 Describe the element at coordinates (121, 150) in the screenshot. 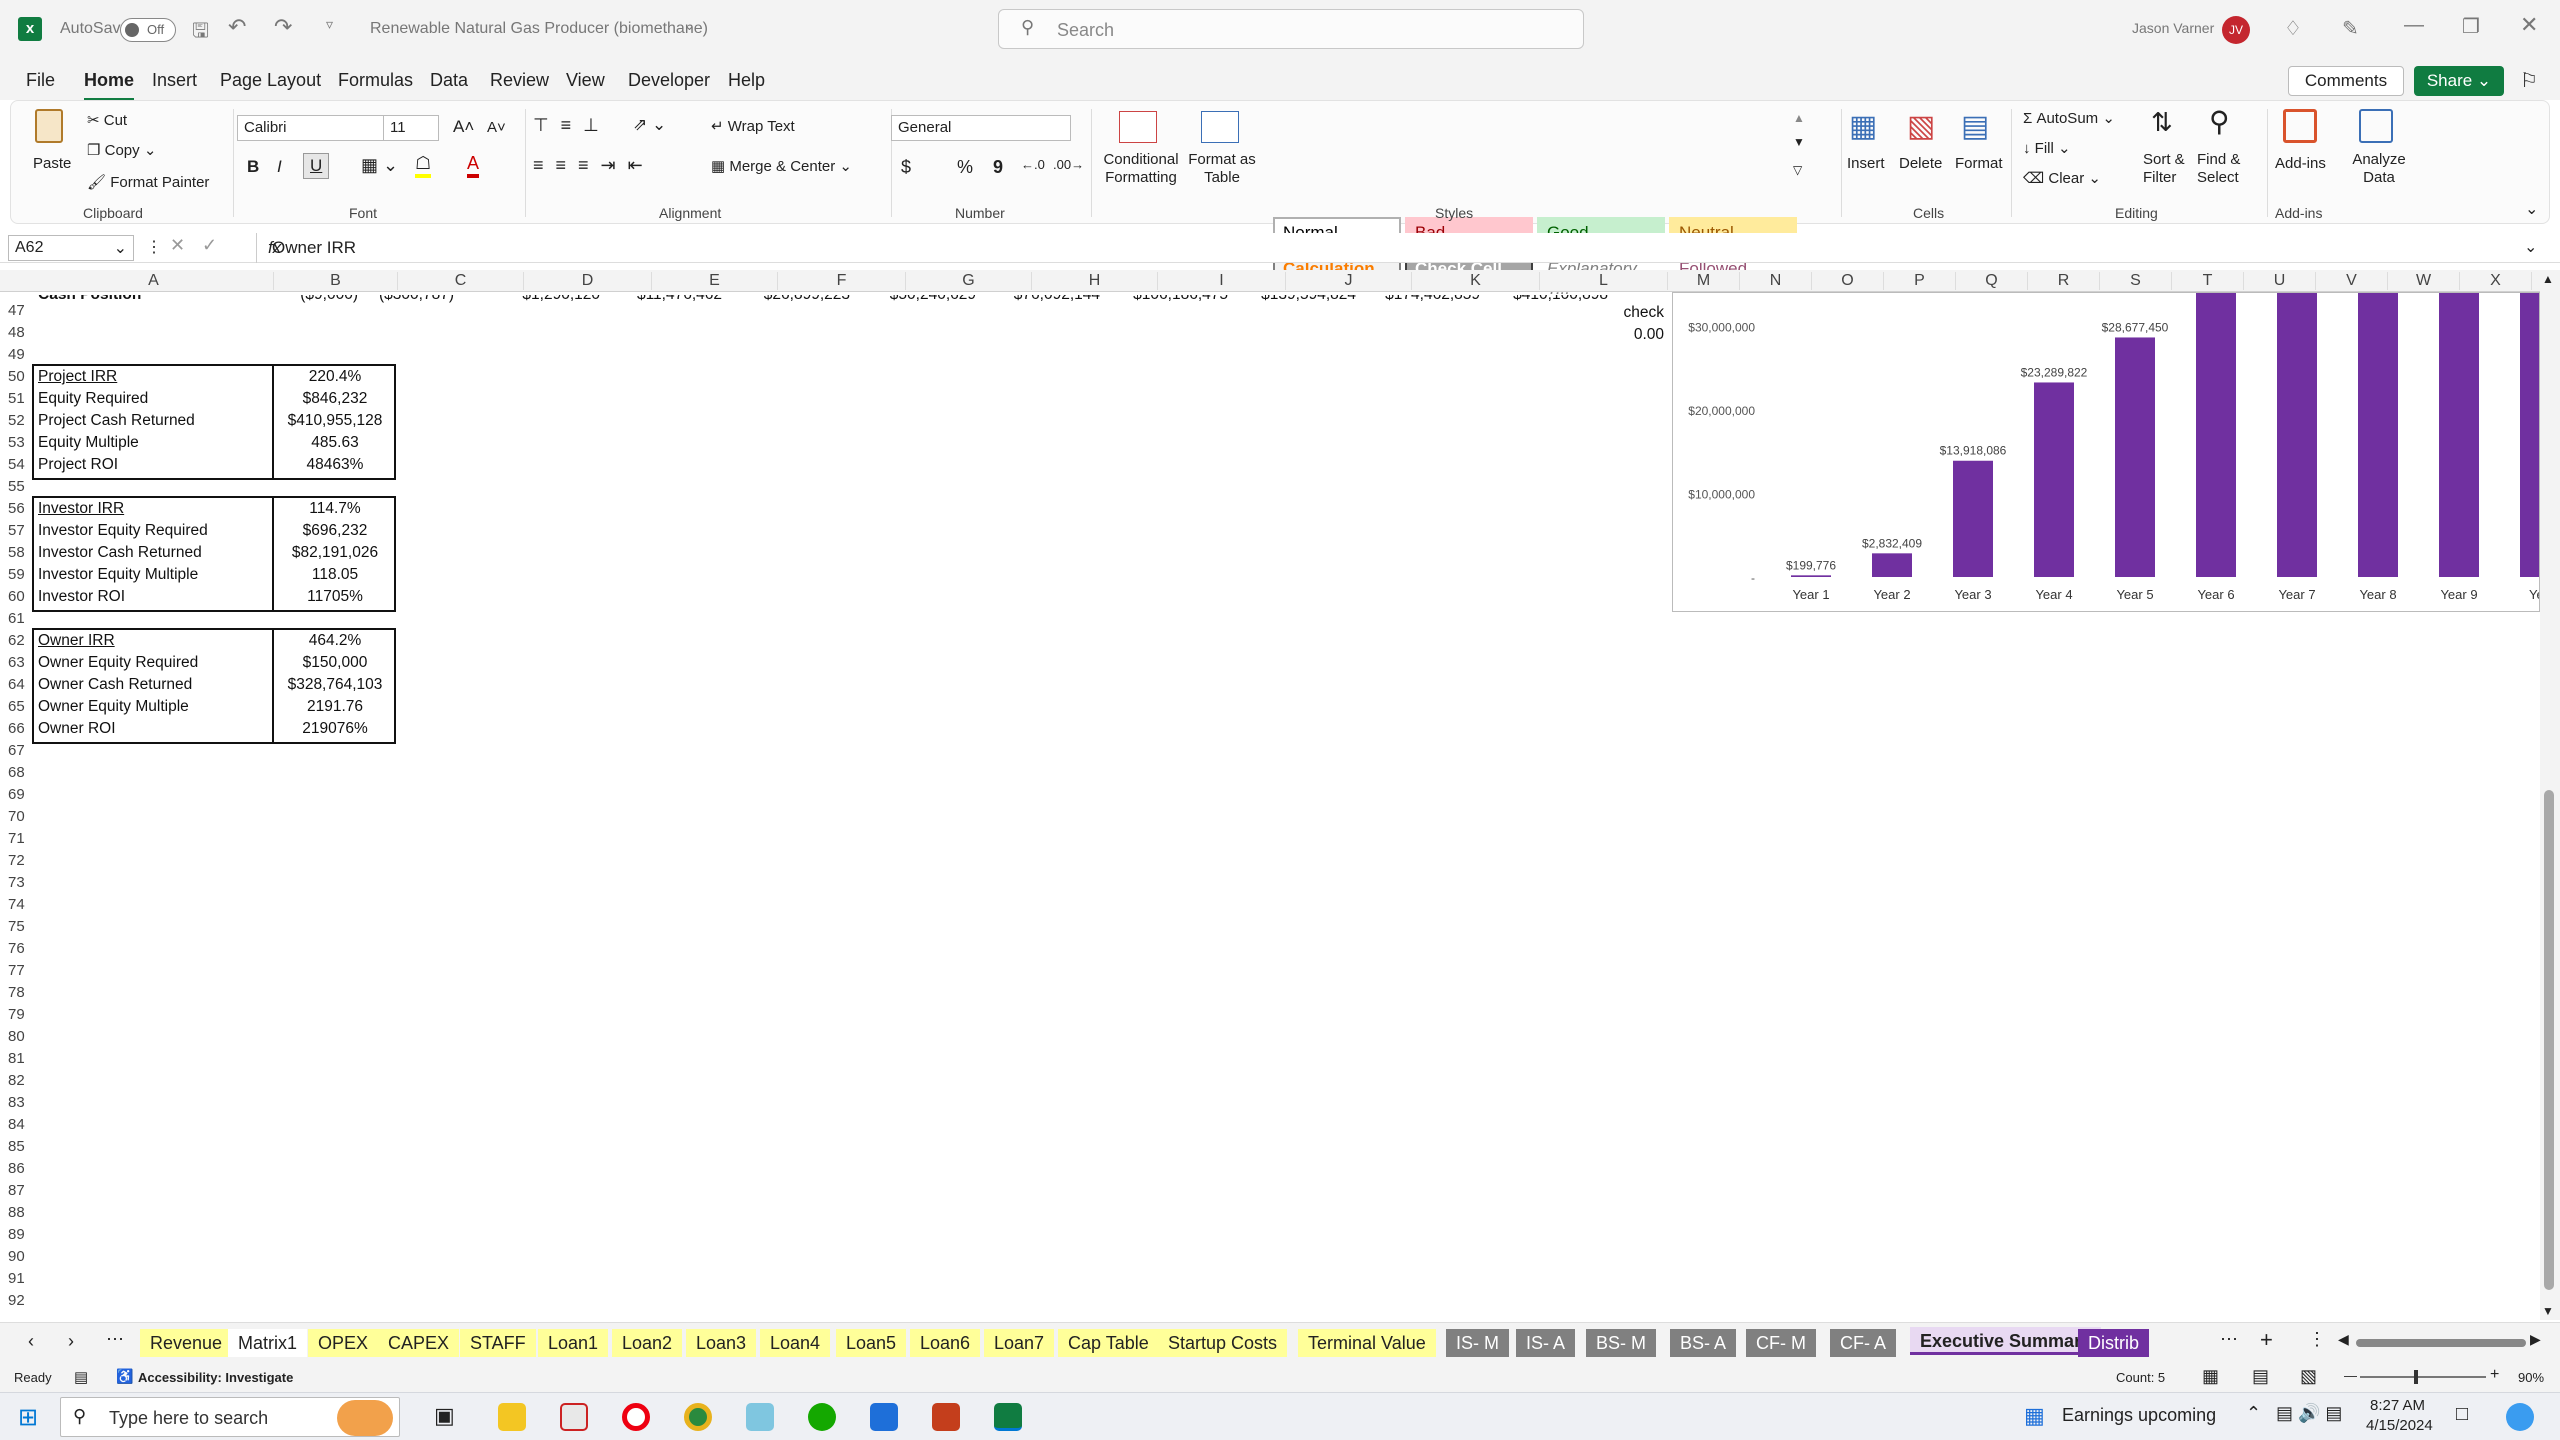

I see `copy-button: ❐ Copy ⌄` at that location.